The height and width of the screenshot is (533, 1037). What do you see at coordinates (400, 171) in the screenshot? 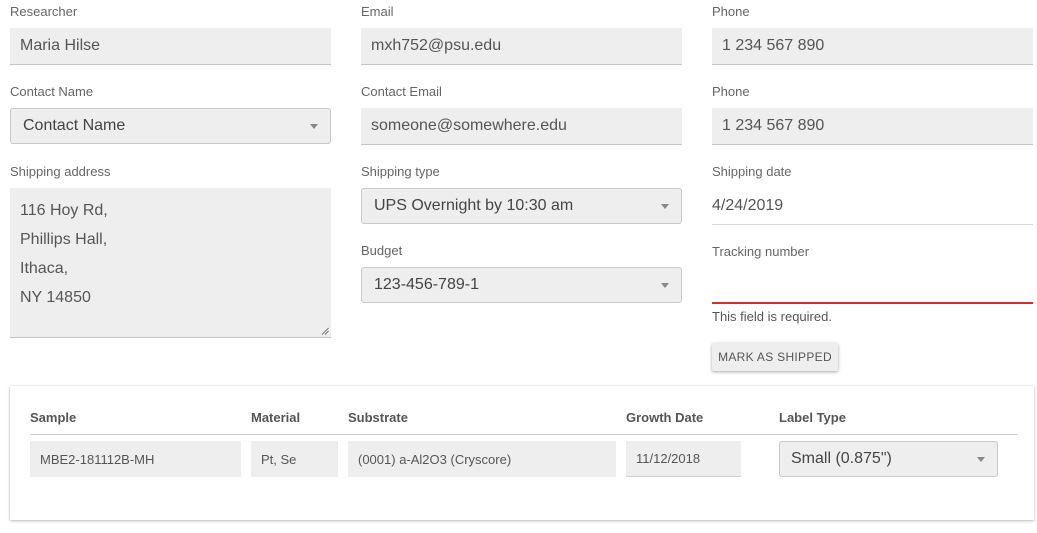
I see `shipping-type-label: Shipping type` at bounding box center [400, 171].